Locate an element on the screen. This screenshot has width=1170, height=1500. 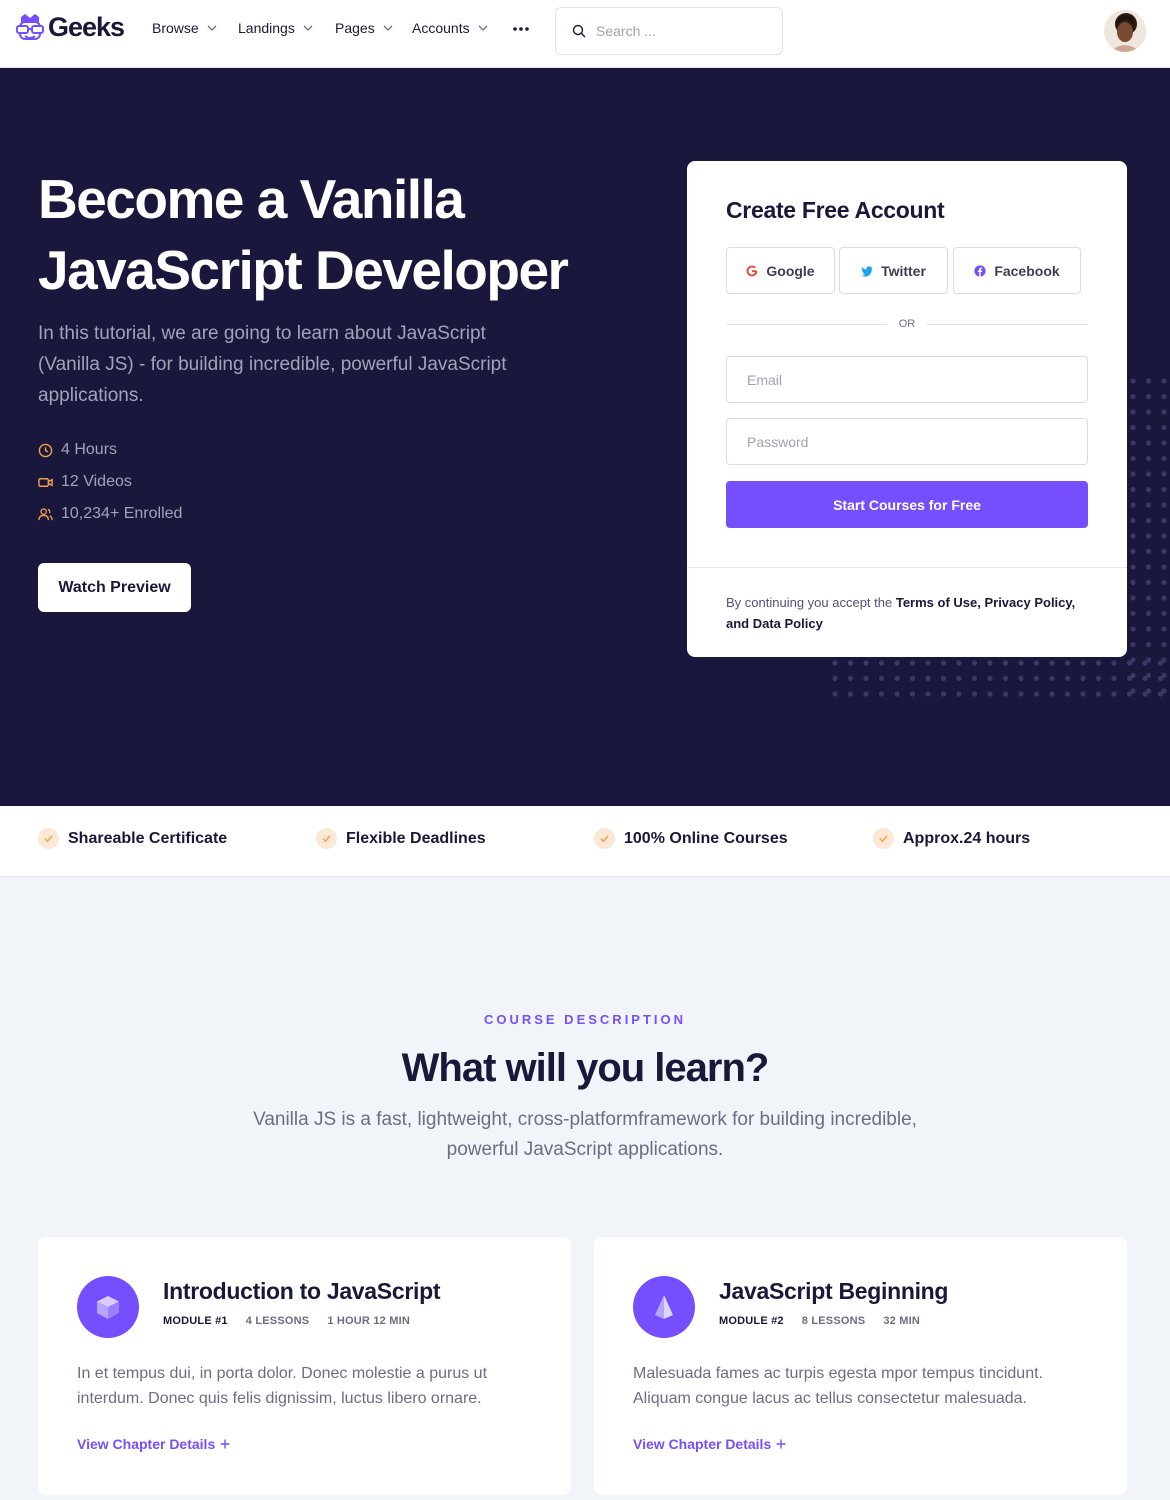
stat-enrolled: 10,234+ Enrolled is located at coordinates (110, 514).